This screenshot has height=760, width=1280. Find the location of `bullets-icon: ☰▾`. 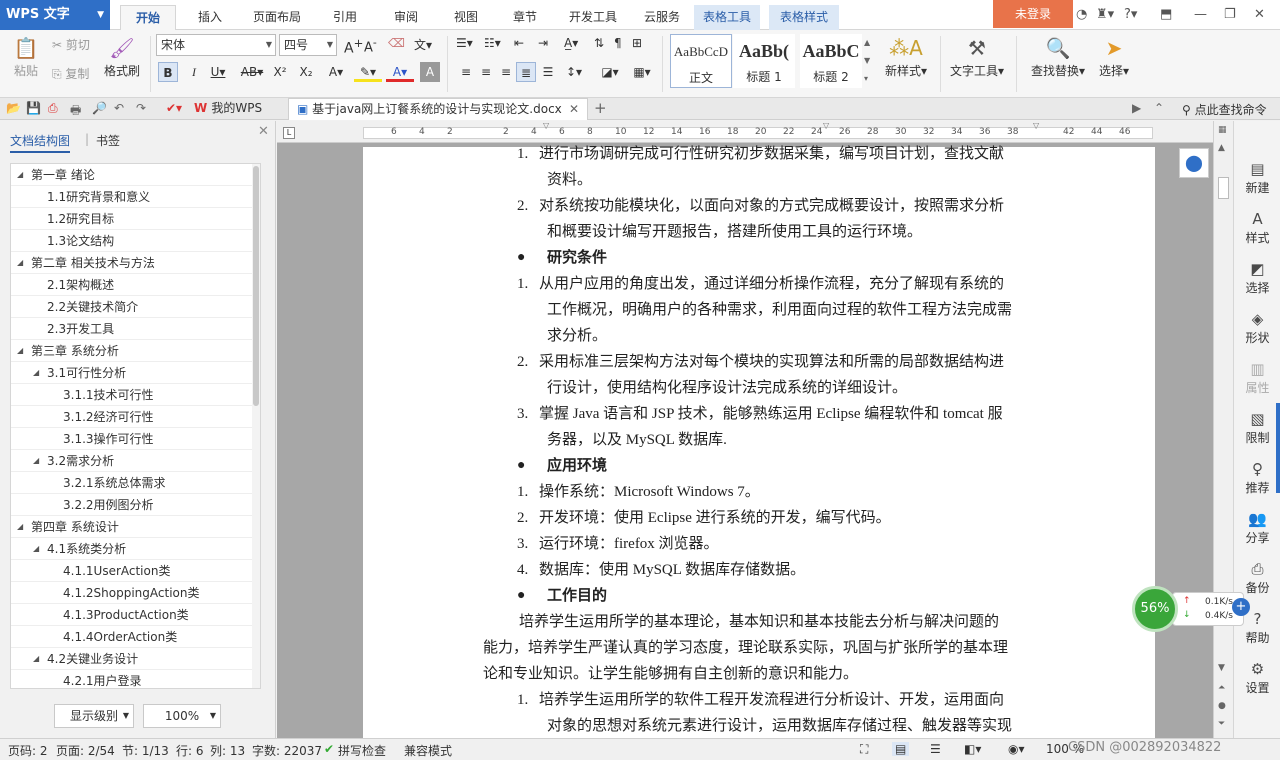

bullets-icon: ☰▾ is located at coordinates (464, 43).